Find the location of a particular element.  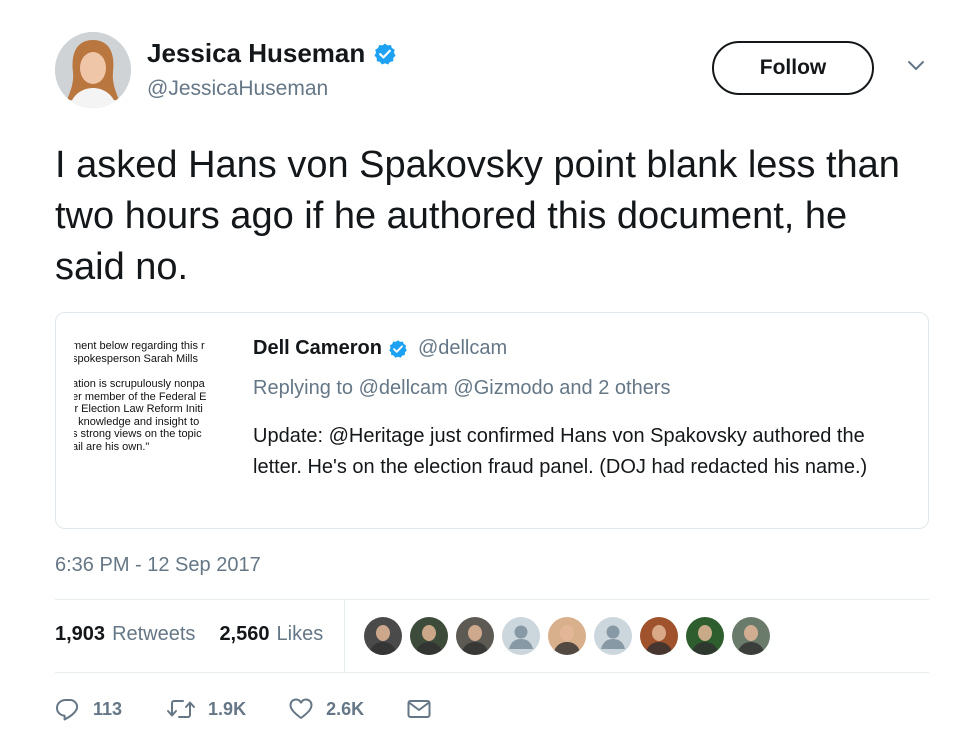

quoted-author-handle: @dellcam is located at coordinates (462, 348).